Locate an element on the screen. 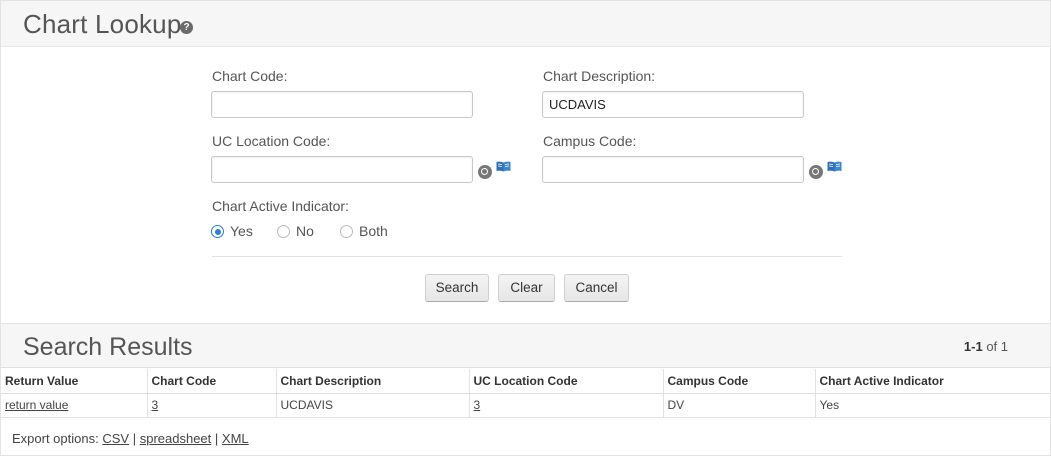  uc-location-code-input is located at coordinates (342, 169).